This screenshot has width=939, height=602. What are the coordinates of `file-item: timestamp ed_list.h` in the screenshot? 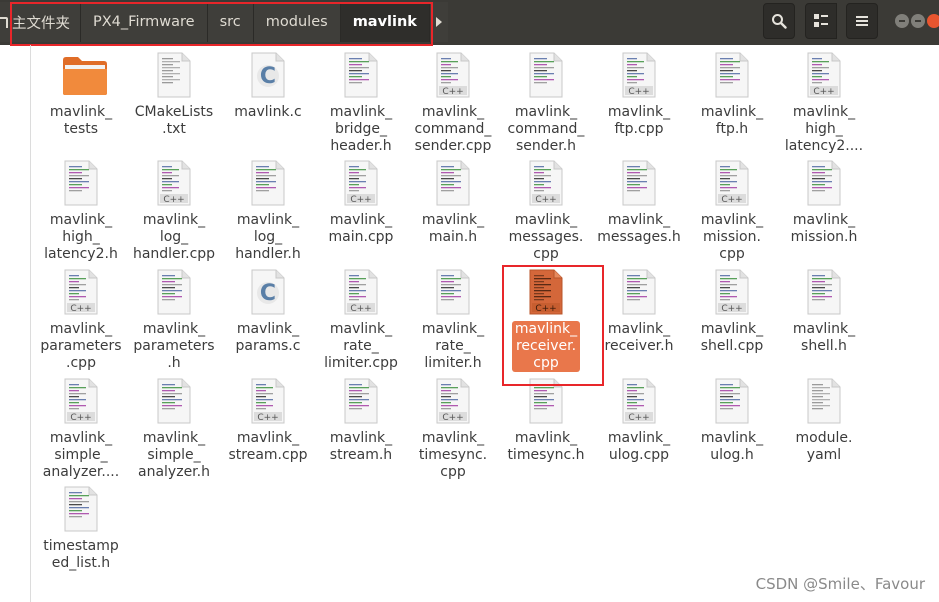 It's located at (81, 529).